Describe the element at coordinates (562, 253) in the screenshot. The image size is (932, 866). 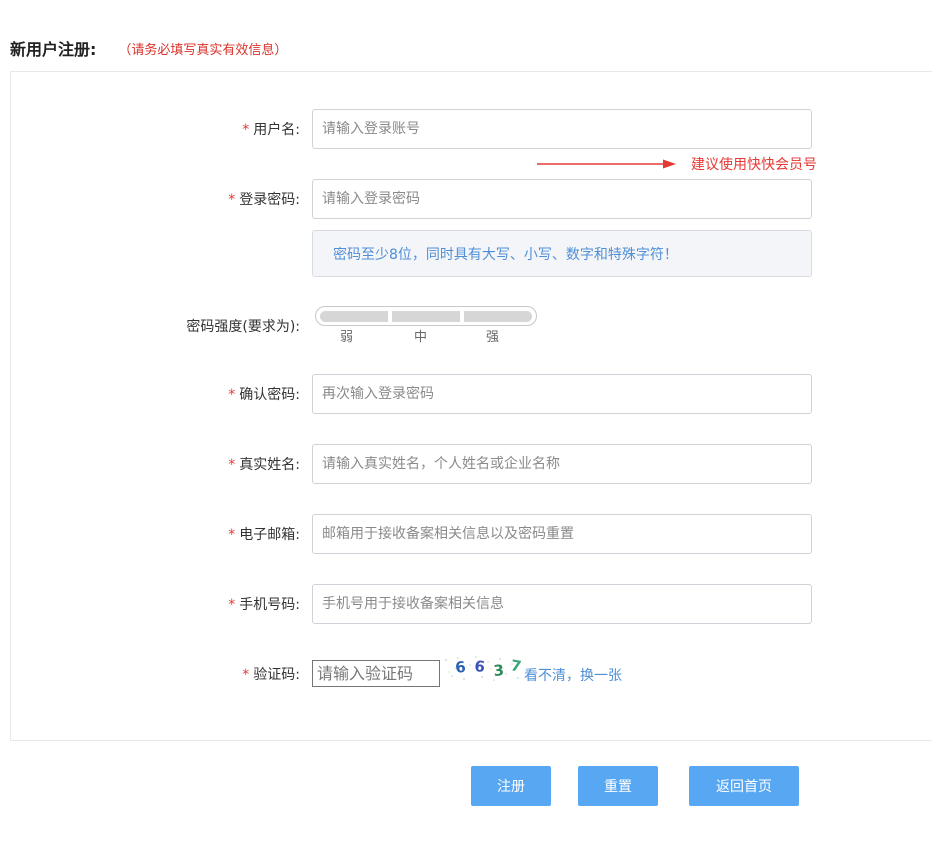
I see `password-hint: 密码至少8位，同时具有大写、小写、数字和特殊字符！` at that location.